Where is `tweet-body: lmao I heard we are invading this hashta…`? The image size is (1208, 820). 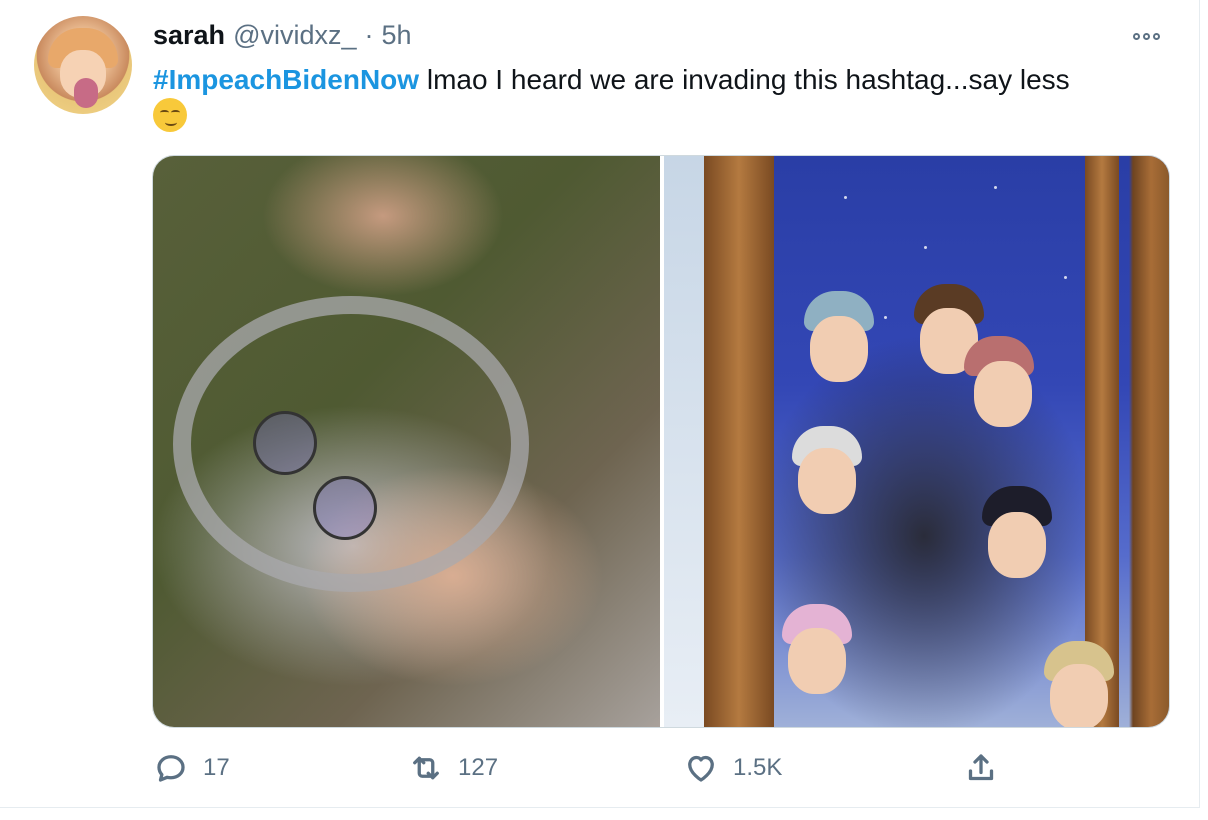 tweet-body: lmao I heard we are invading this hashta… is located at coordinates (744, 79).